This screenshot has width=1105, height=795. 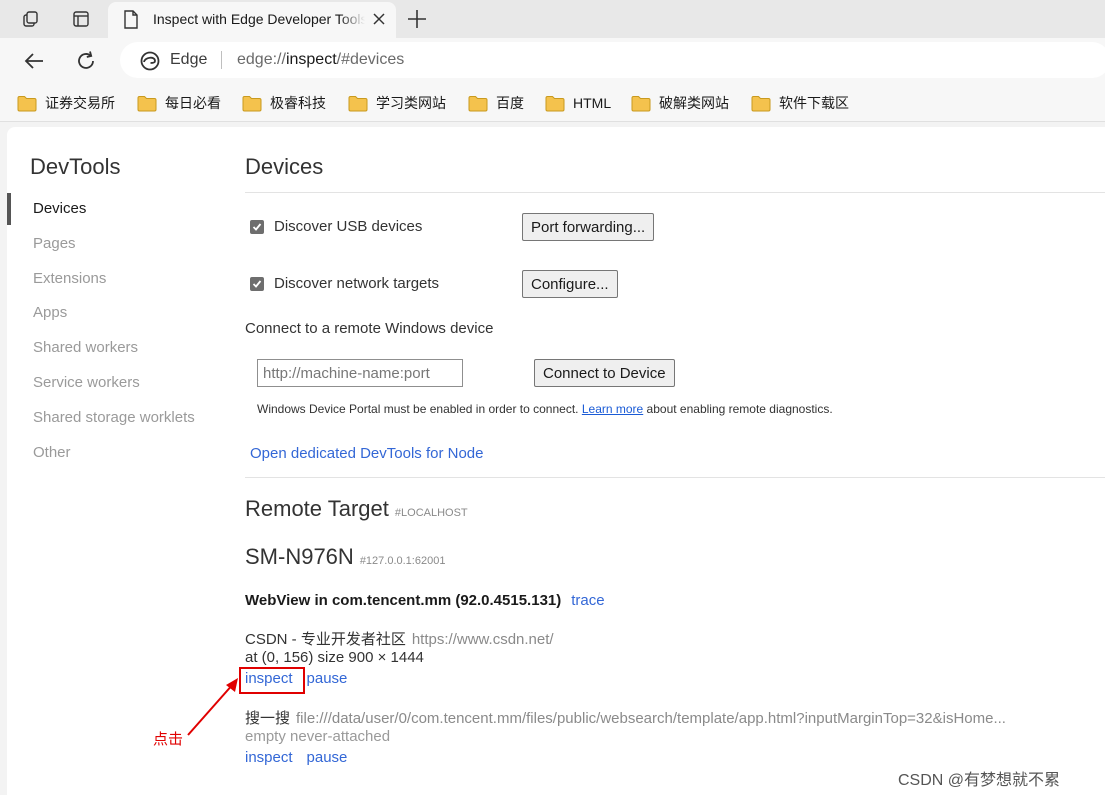 I want to click on page-title: Devices, so click(x=284, y=166).